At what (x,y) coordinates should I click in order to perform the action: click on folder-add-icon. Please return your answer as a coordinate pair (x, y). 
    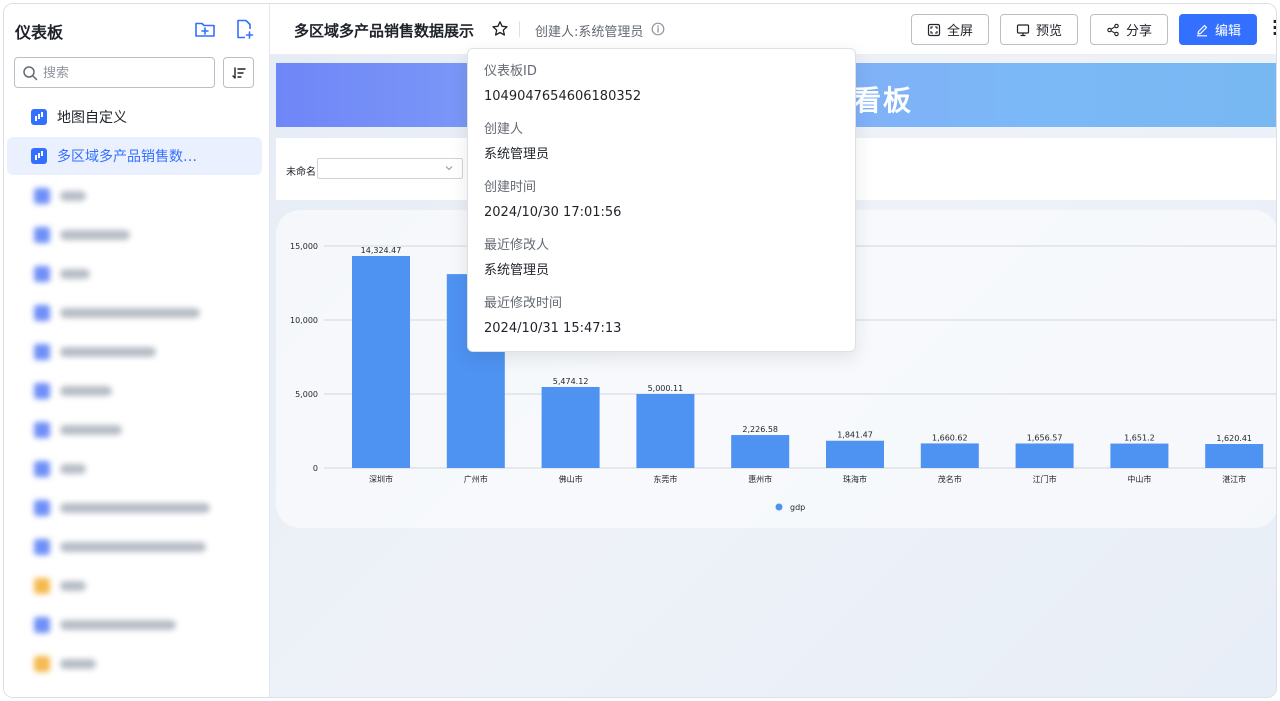
    Looking at the image, I should click on (205, 29).